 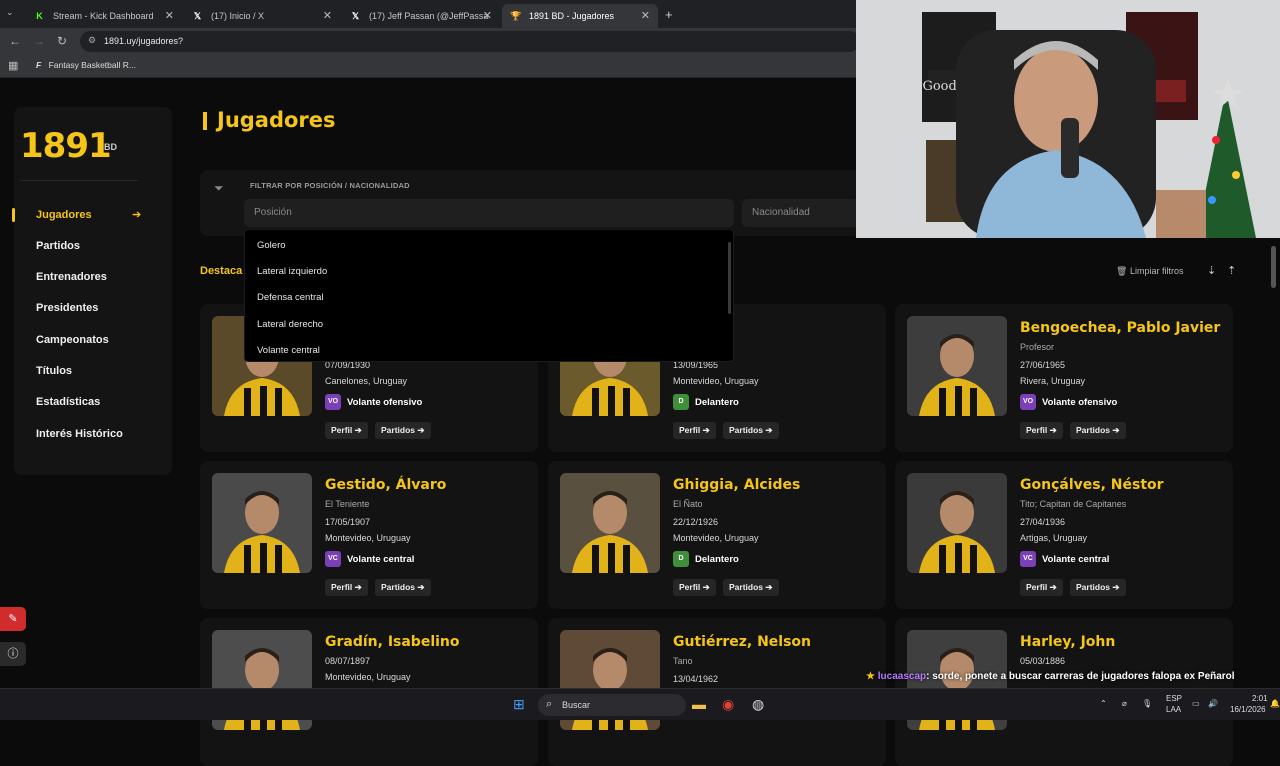 What do you see at coordinates (15, 41) in the screenshot?
I see `back-icon: ←` at bounding box center [15, 41].